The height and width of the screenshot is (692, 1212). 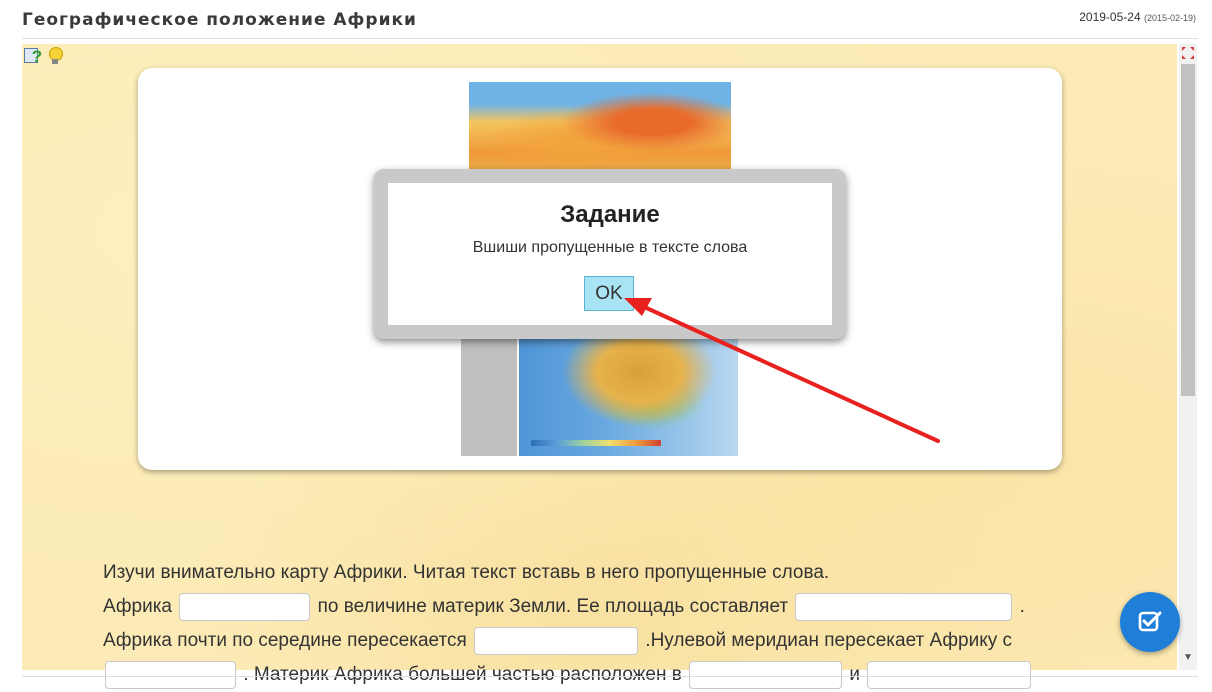 I want to click on text-segment: ., so click(x=1022, y=606).